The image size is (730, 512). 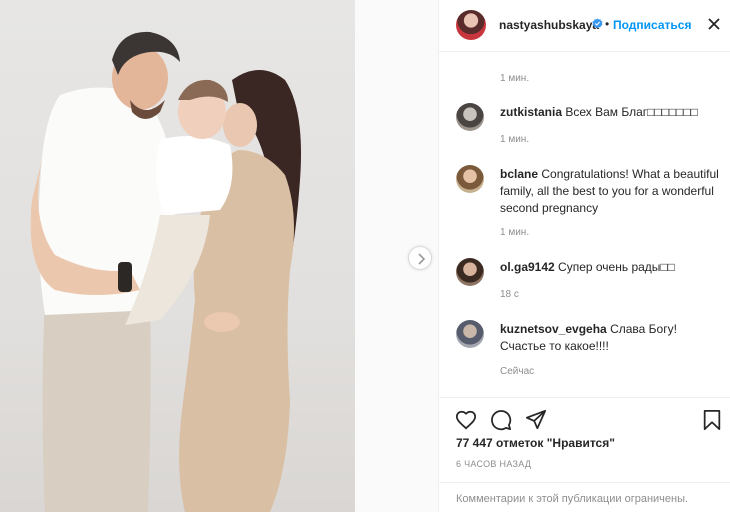 I want to click on comment-username: kuznetsov_evgeha, so click(x=553, y=329).